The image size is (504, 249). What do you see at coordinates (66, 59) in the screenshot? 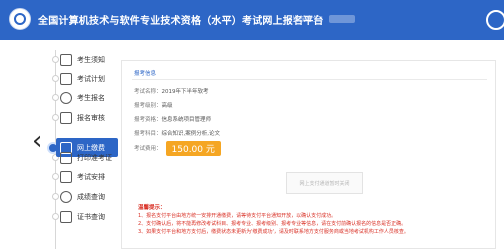
I see `notice-icon` at bounding box center [66, 59].